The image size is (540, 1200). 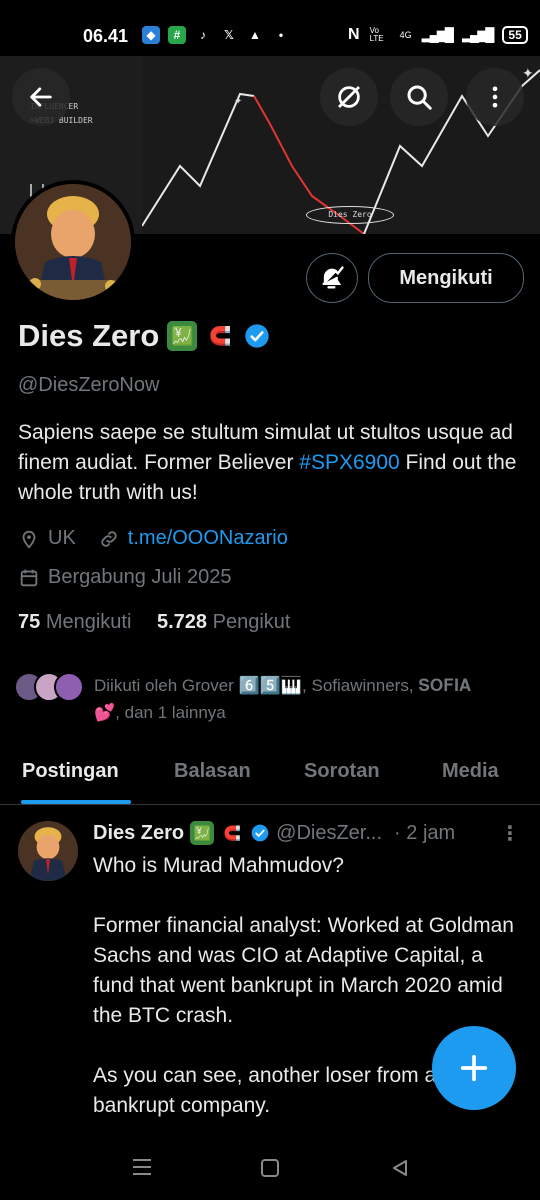 What do you see at coordinates (29, 539) in the screenshot?
I see `location-pin-icon` at bounding box center [29, 539].